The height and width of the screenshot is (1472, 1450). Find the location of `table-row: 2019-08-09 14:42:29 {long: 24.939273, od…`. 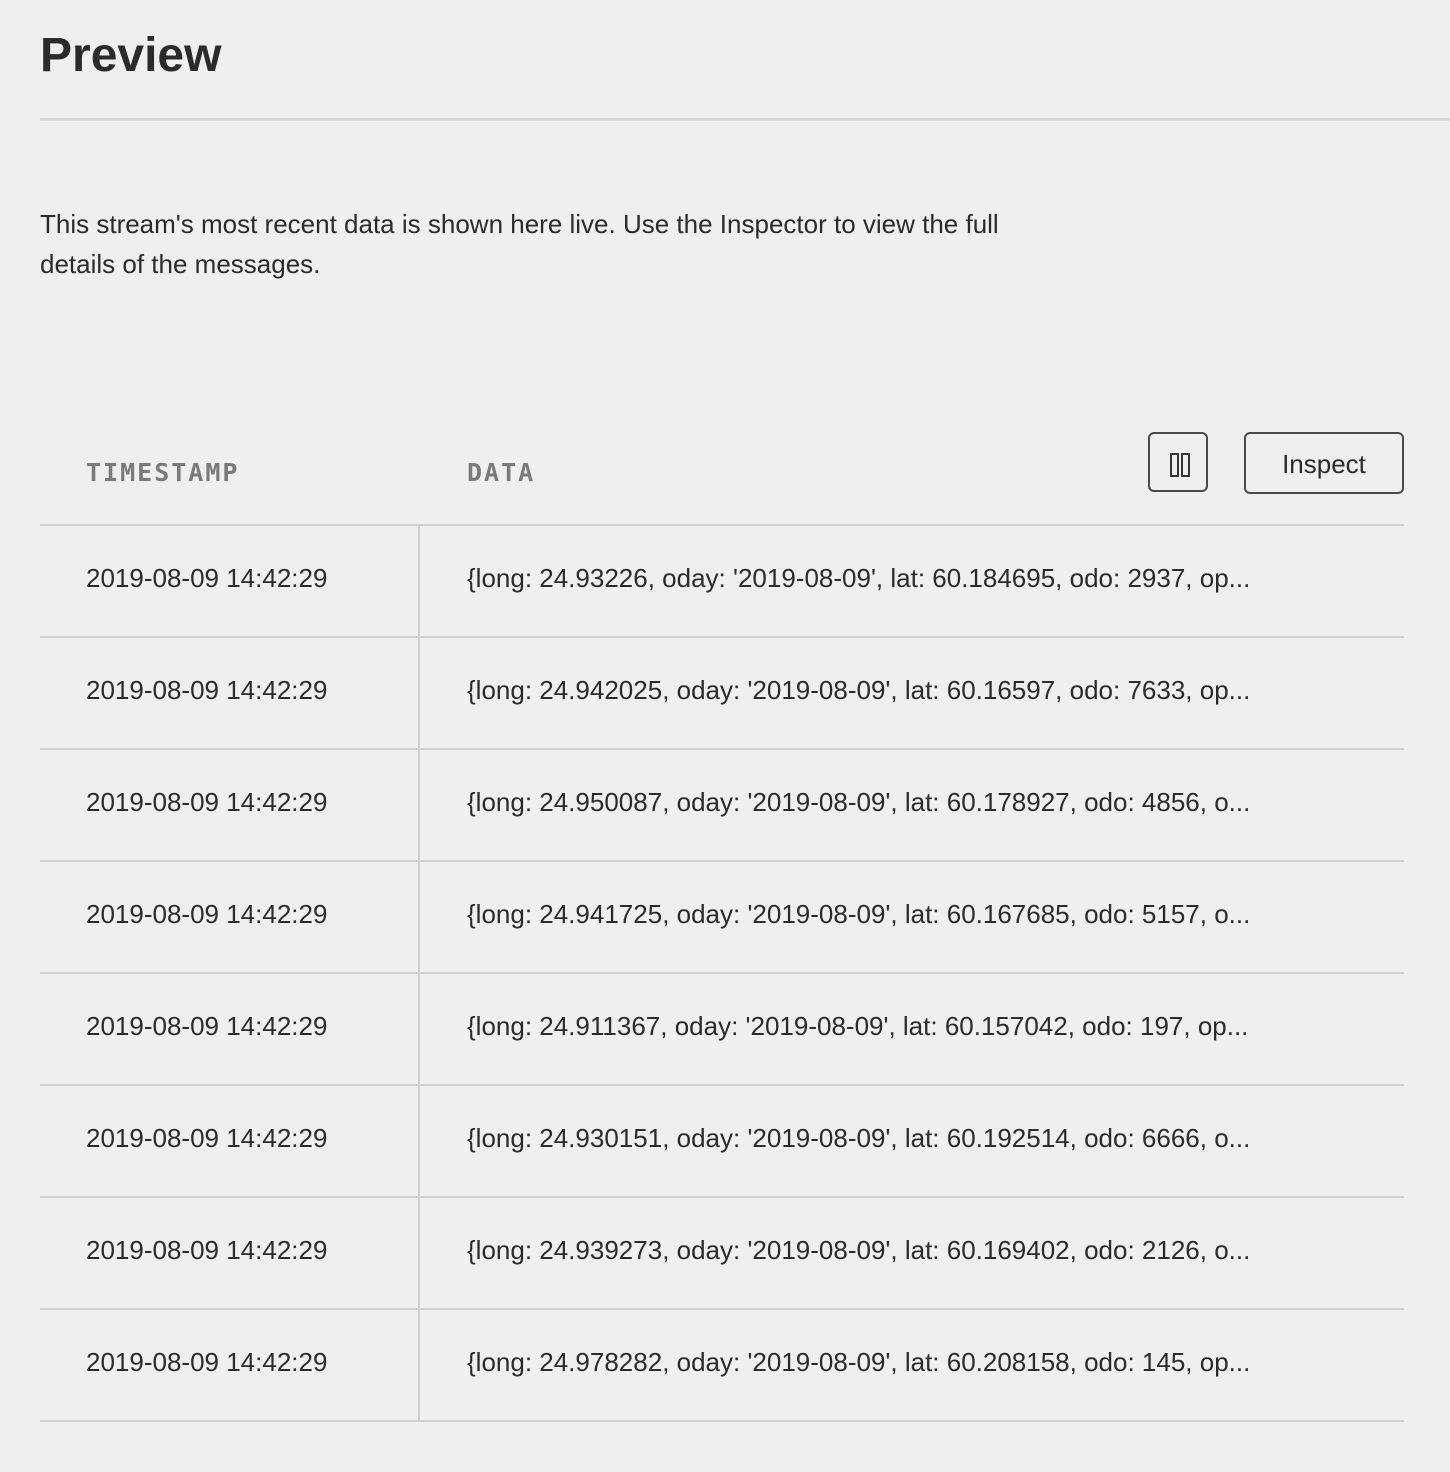

table-row: 2019-08-09 14:42:29 {long: 24.939273, od… is located at coordinates (722, 1254).